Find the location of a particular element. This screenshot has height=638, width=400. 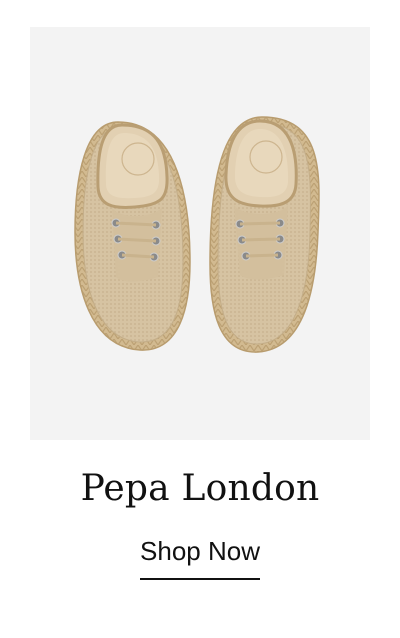

shop-link-wrapper: Shop Now is located at coordinates (200, 556).